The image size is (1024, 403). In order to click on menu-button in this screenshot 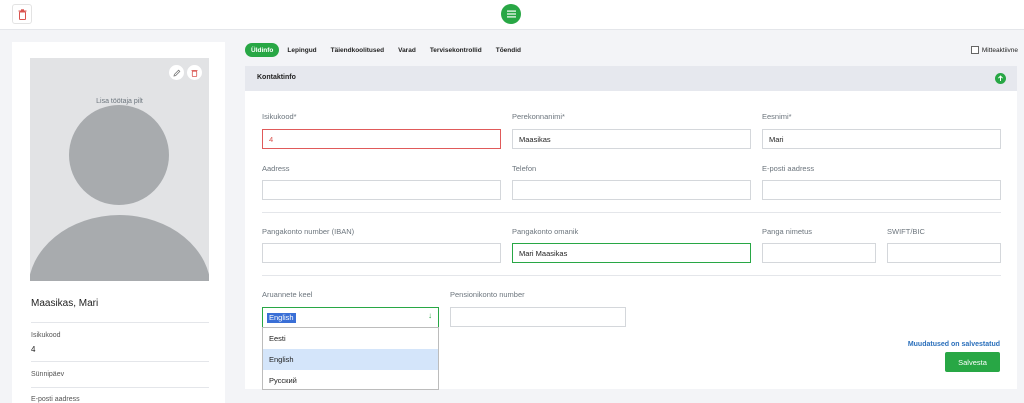, I will do `click(511, 14)`.